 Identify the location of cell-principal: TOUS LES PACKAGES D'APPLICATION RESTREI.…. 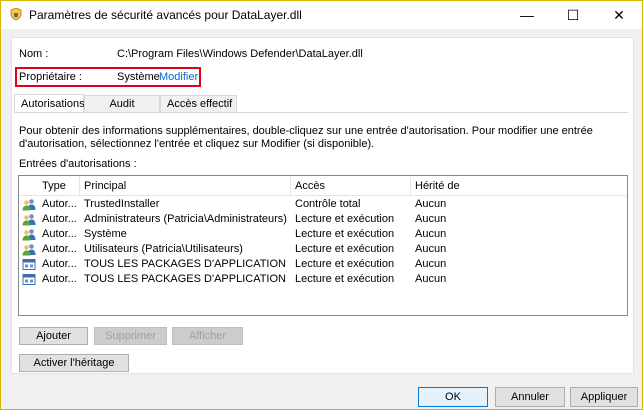
(186, 279).